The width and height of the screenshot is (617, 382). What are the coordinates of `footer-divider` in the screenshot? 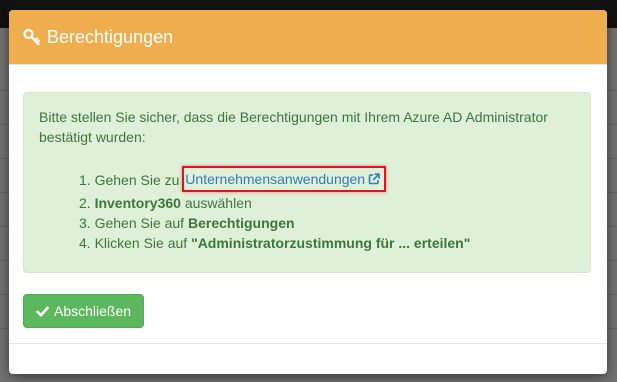 It's located at (308, 343).